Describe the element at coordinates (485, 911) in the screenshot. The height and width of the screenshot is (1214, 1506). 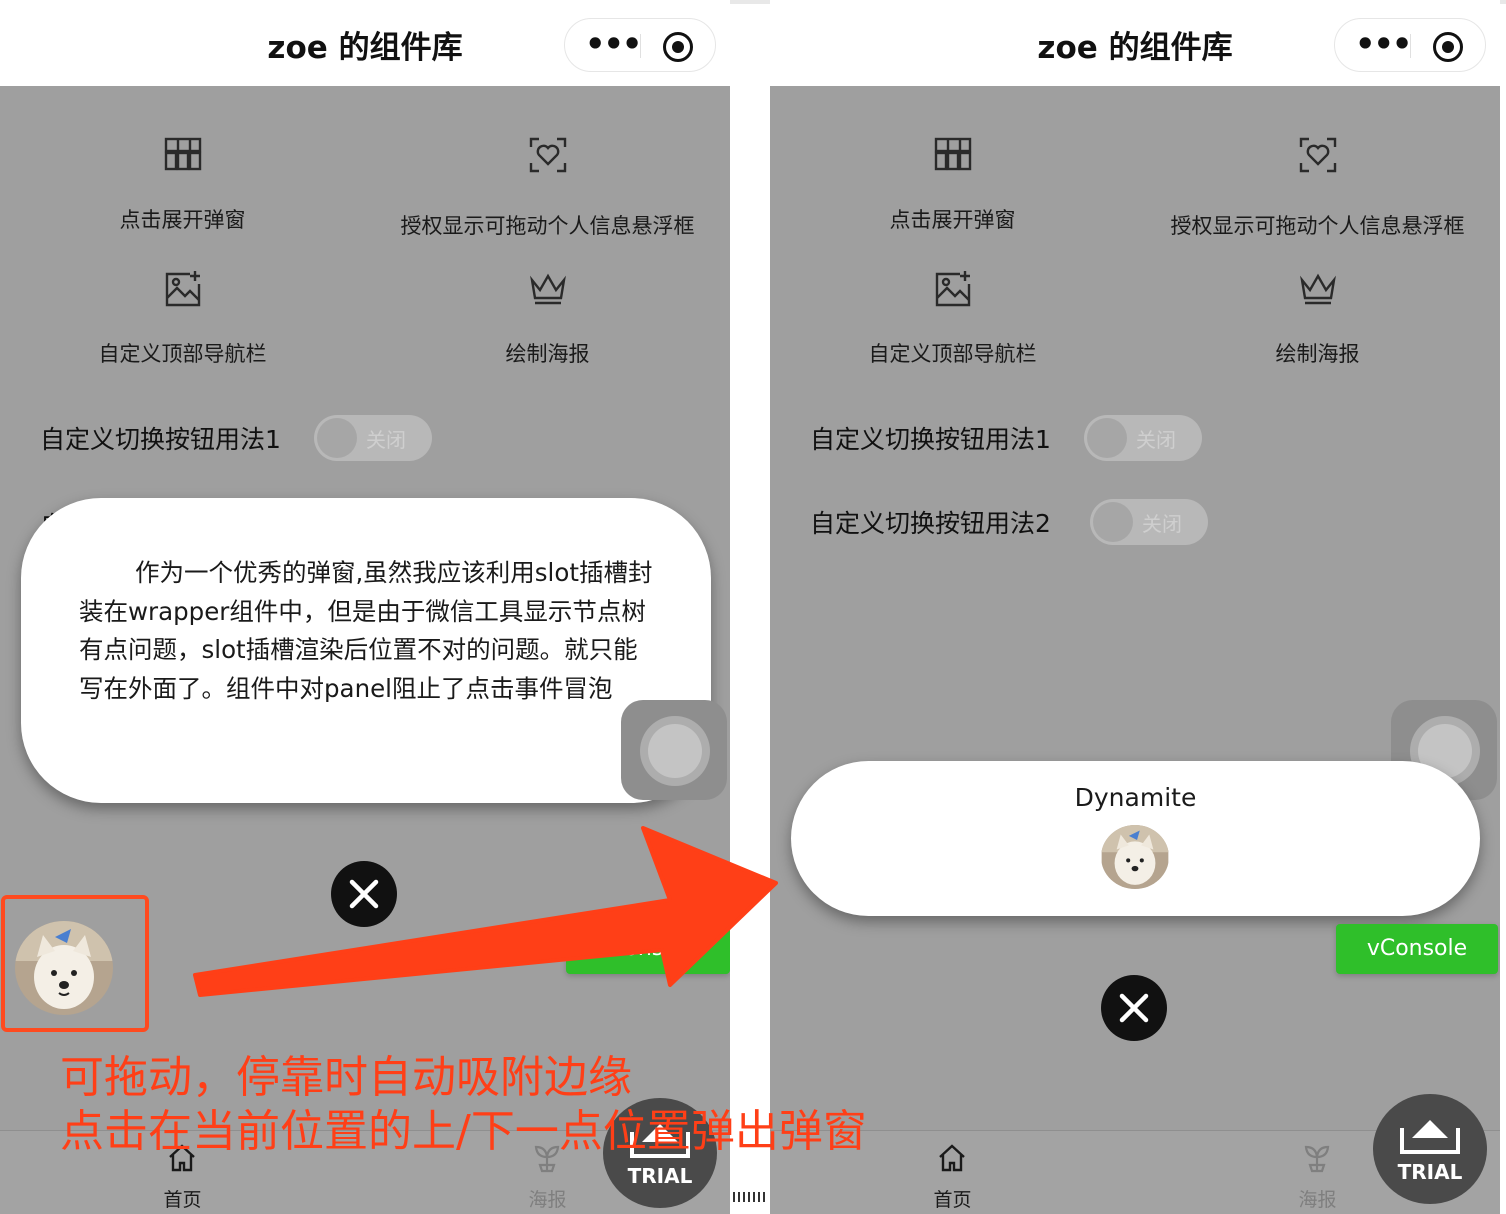
I see `annotation-arrow` at that location.